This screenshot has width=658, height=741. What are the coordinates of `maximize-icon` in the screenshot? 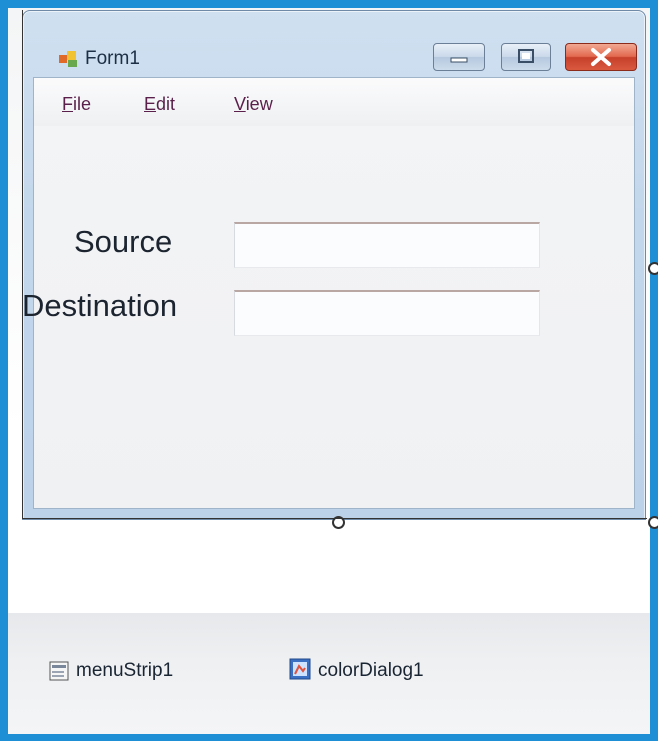 It's located at (526, 56).